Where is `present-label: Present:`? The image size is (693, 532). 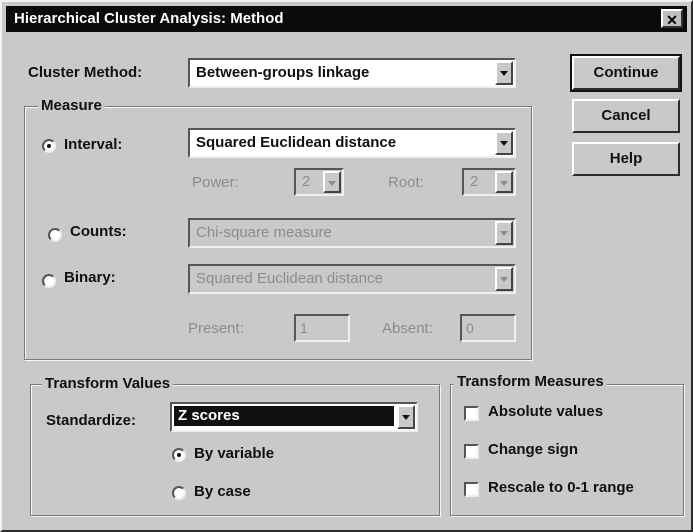 present-label: Present: is located at coordinates (216, 328).